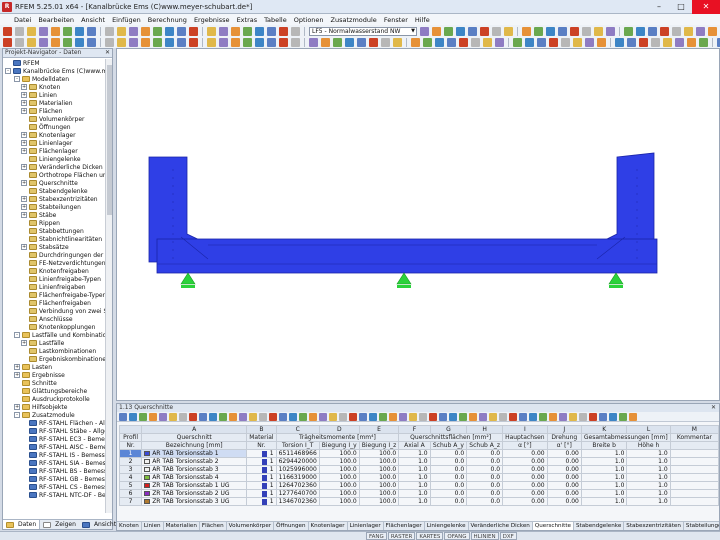 This screenshot has height=540, width=720. I want to click on cell-al2: 0.00, so click(564, 453).